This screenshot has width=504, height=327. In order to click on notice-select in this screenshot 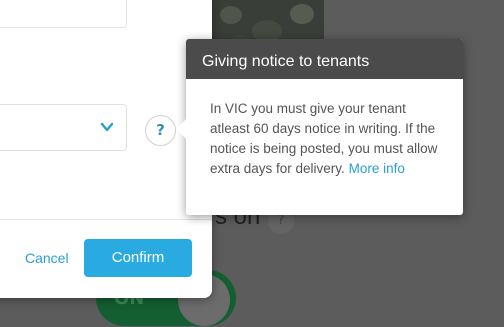, I will do `click(63, 127)`.